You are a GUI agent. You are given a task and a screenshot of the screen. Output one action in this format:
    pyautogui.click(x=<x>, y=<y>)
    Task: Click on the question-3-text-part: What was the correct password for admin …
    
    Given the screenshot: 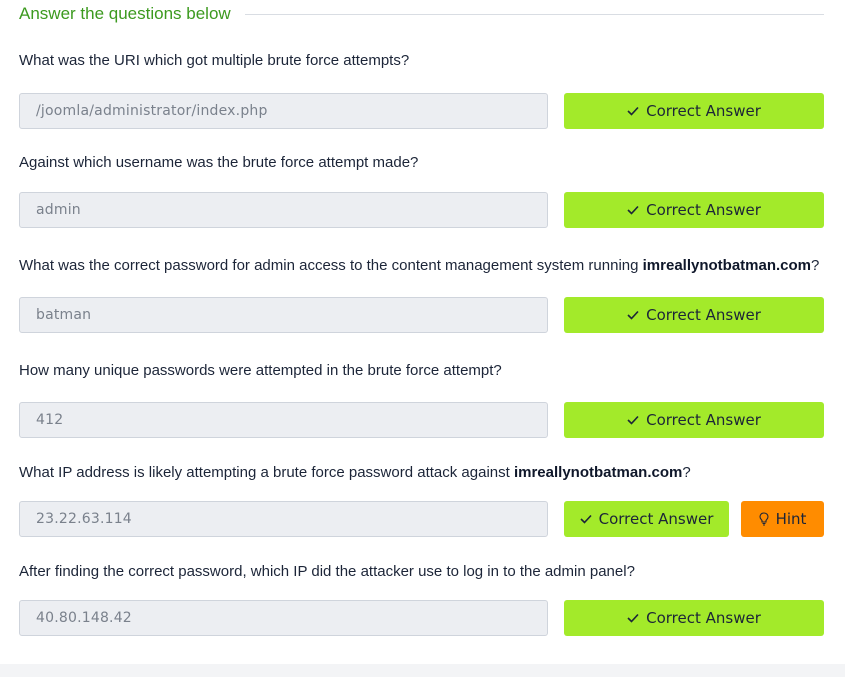 What is the action you would take?
    pyautogui.click(x=331, y=265)
    